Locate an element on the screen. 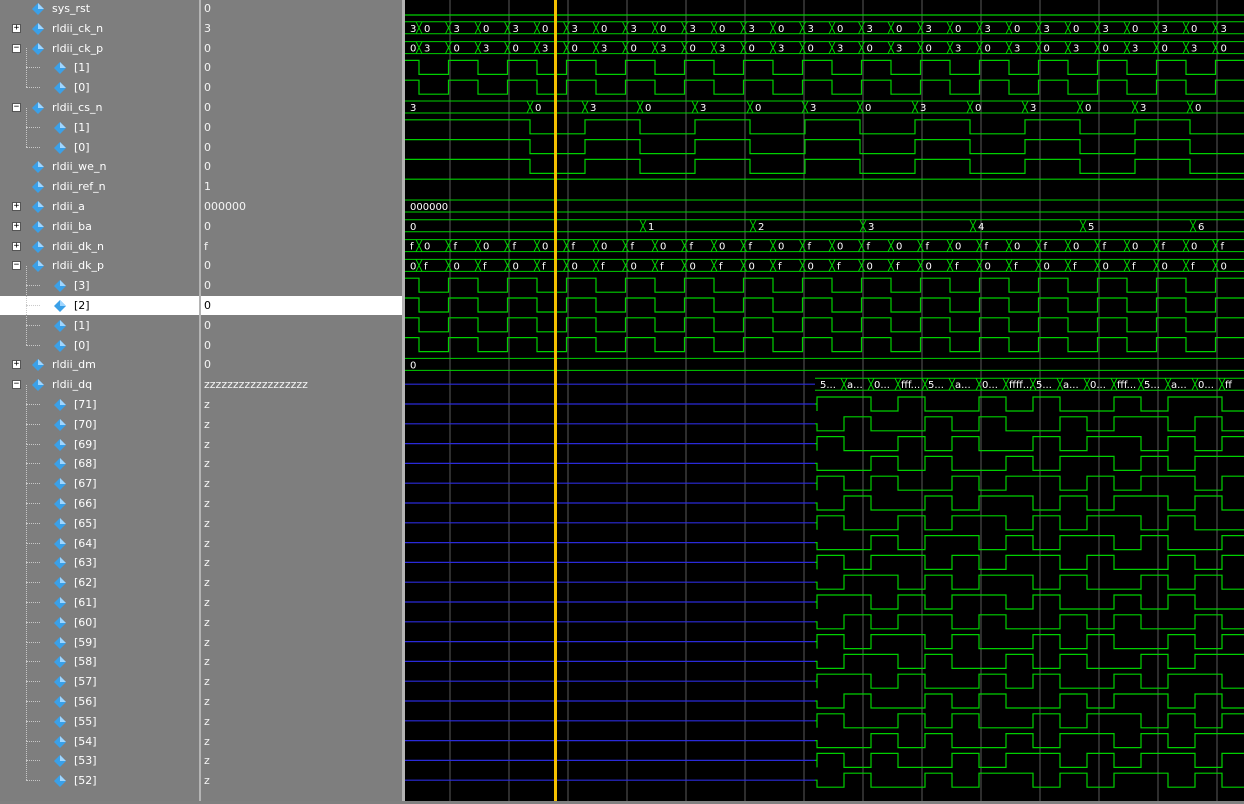 This screenshot has height=804, width=1244. signal-row: + rldii_dm is located at coordinates (99, 364).